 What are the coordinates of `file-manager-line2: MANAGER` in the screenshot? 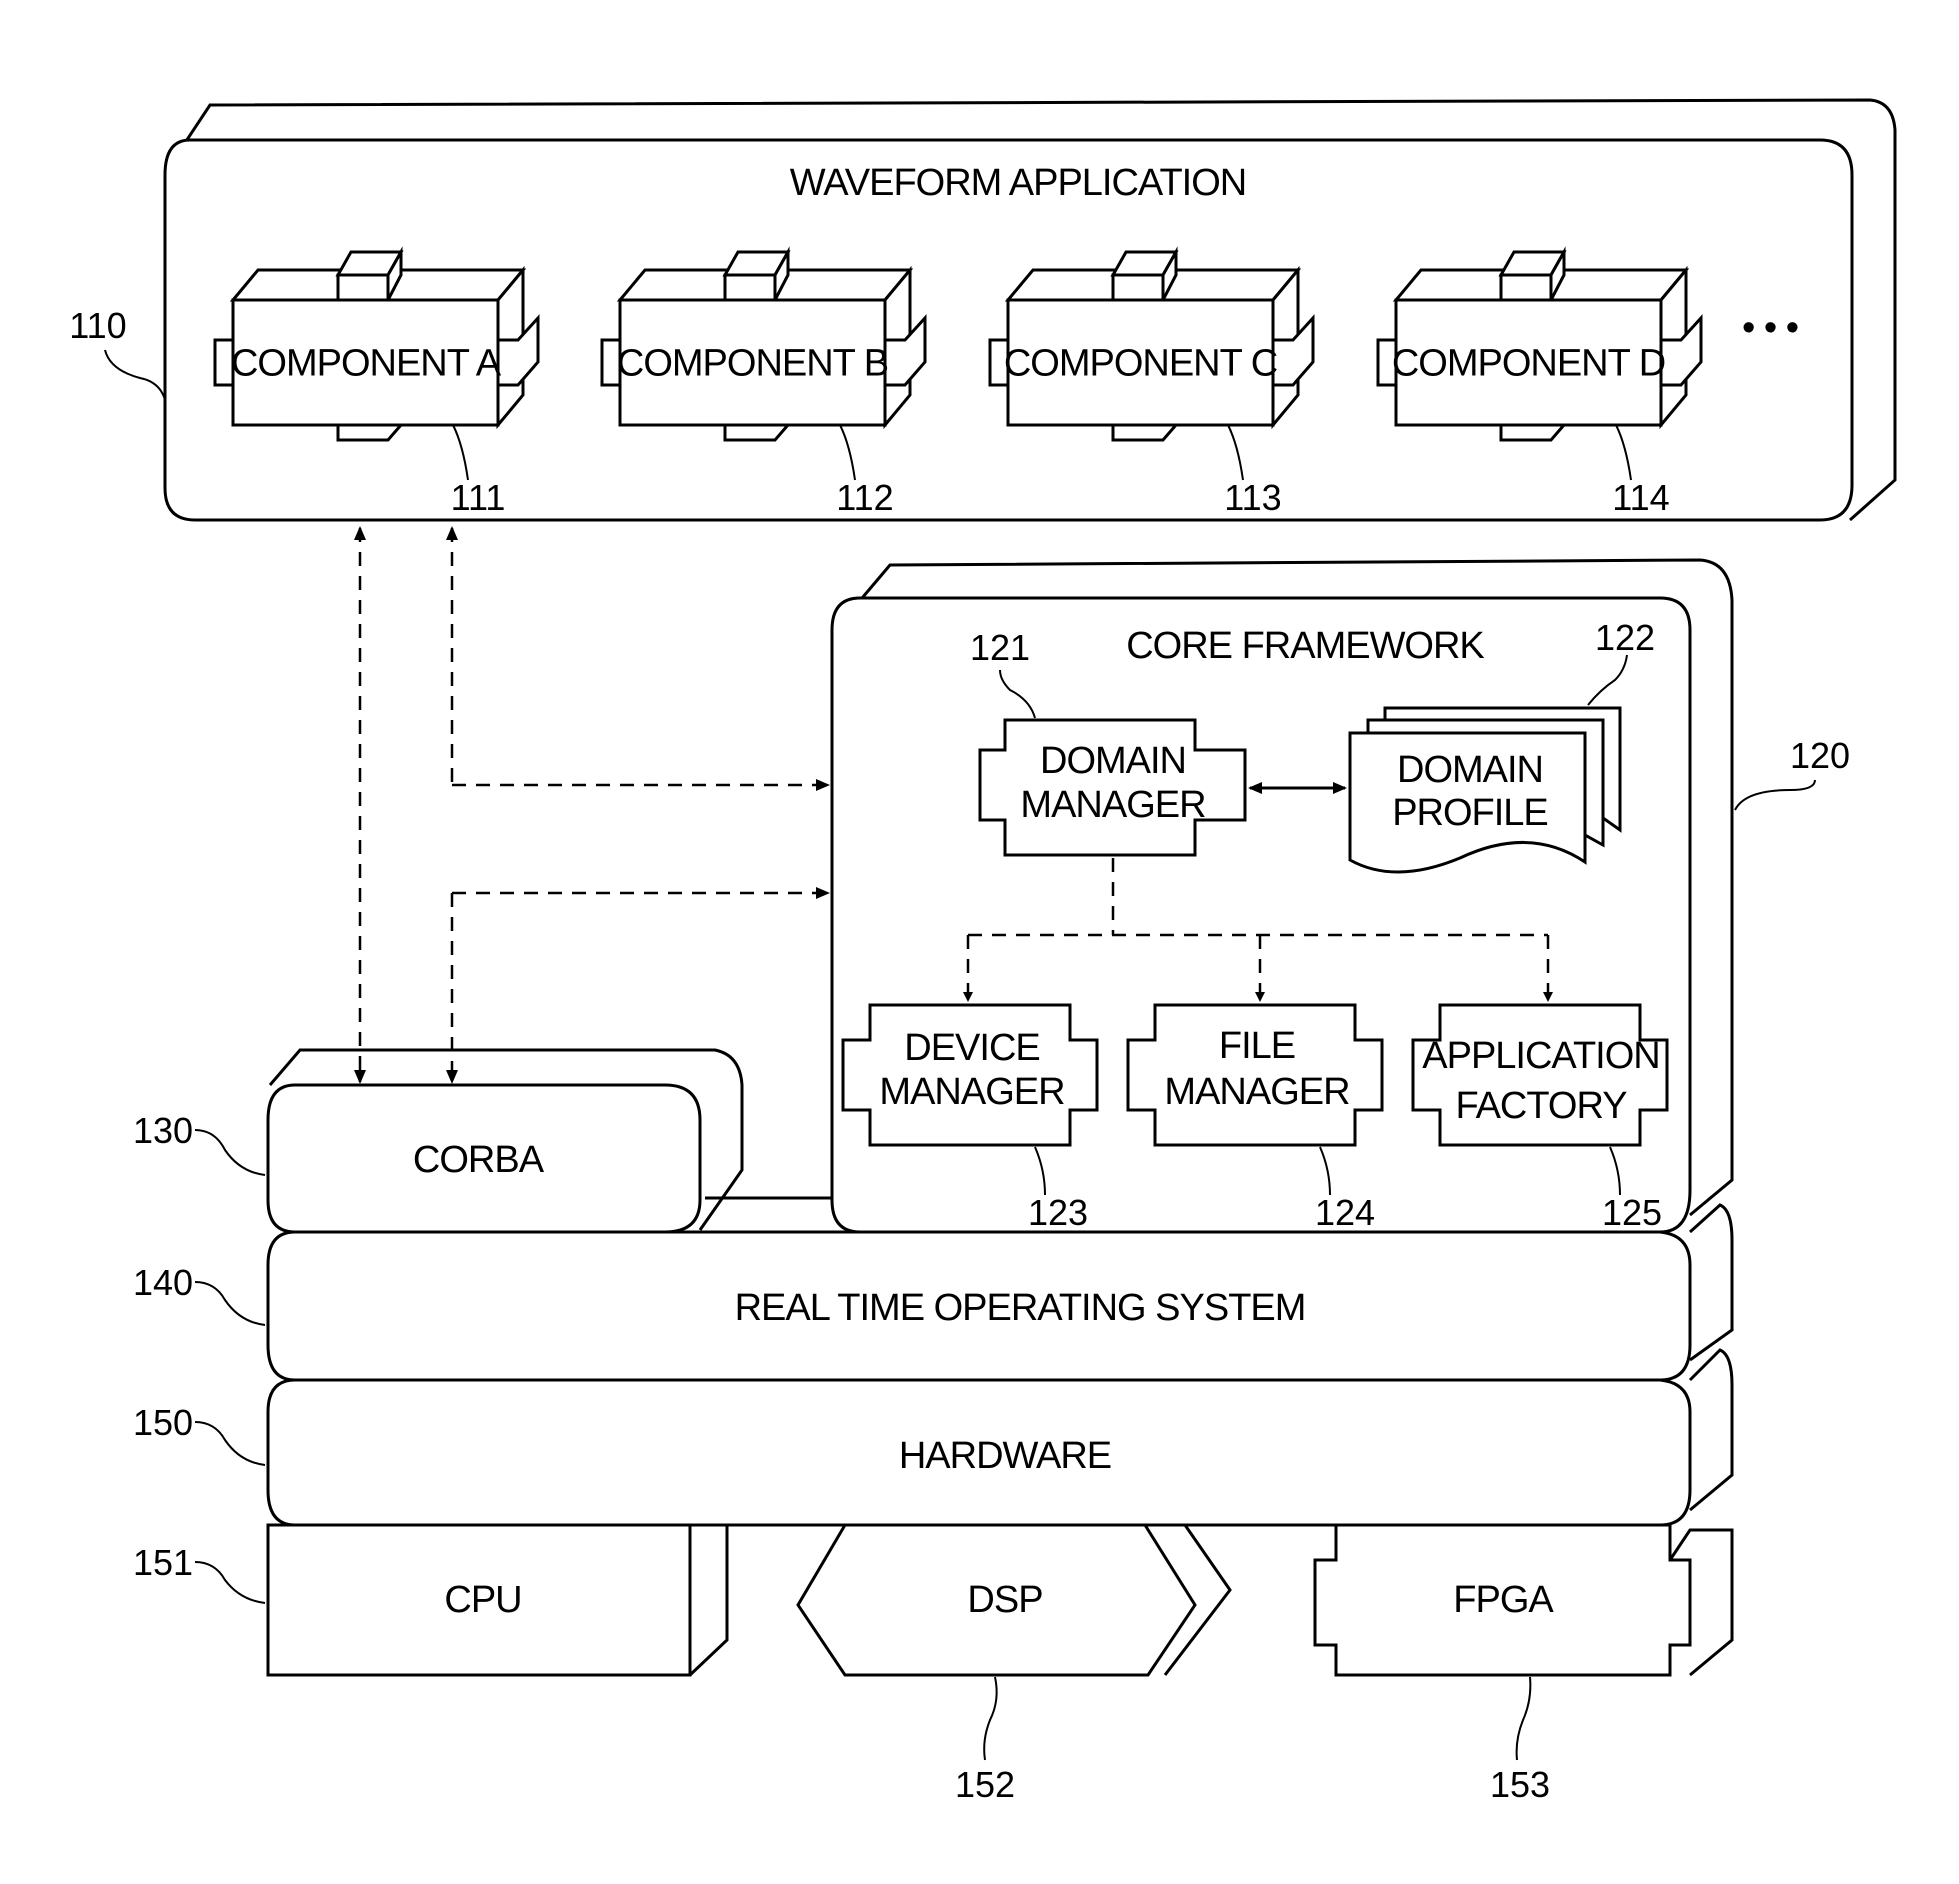 It's located at (1256, 1092).